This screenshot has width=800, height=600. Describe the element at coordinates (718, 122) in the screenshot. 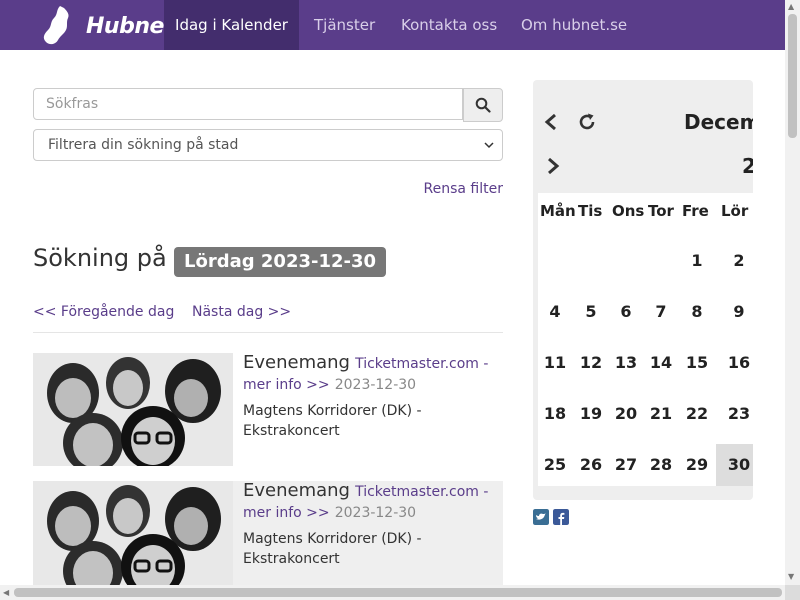

I see `calendar-month: December` at that location.